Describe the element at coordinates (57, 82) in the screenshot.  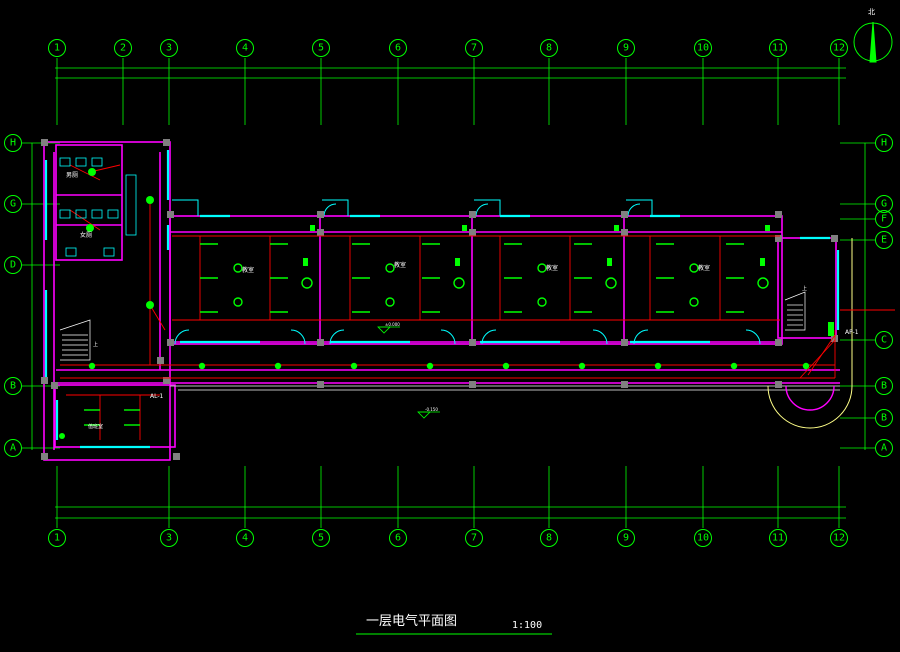
I see `axis-bubble-top: 1` at that location.